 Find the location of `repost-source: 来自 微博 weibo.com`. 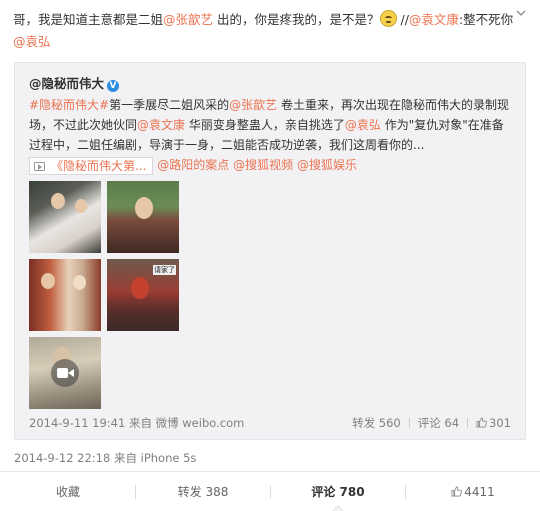

repost-source: 来自 微博 weibo.com is located at coordinates (186, 423).